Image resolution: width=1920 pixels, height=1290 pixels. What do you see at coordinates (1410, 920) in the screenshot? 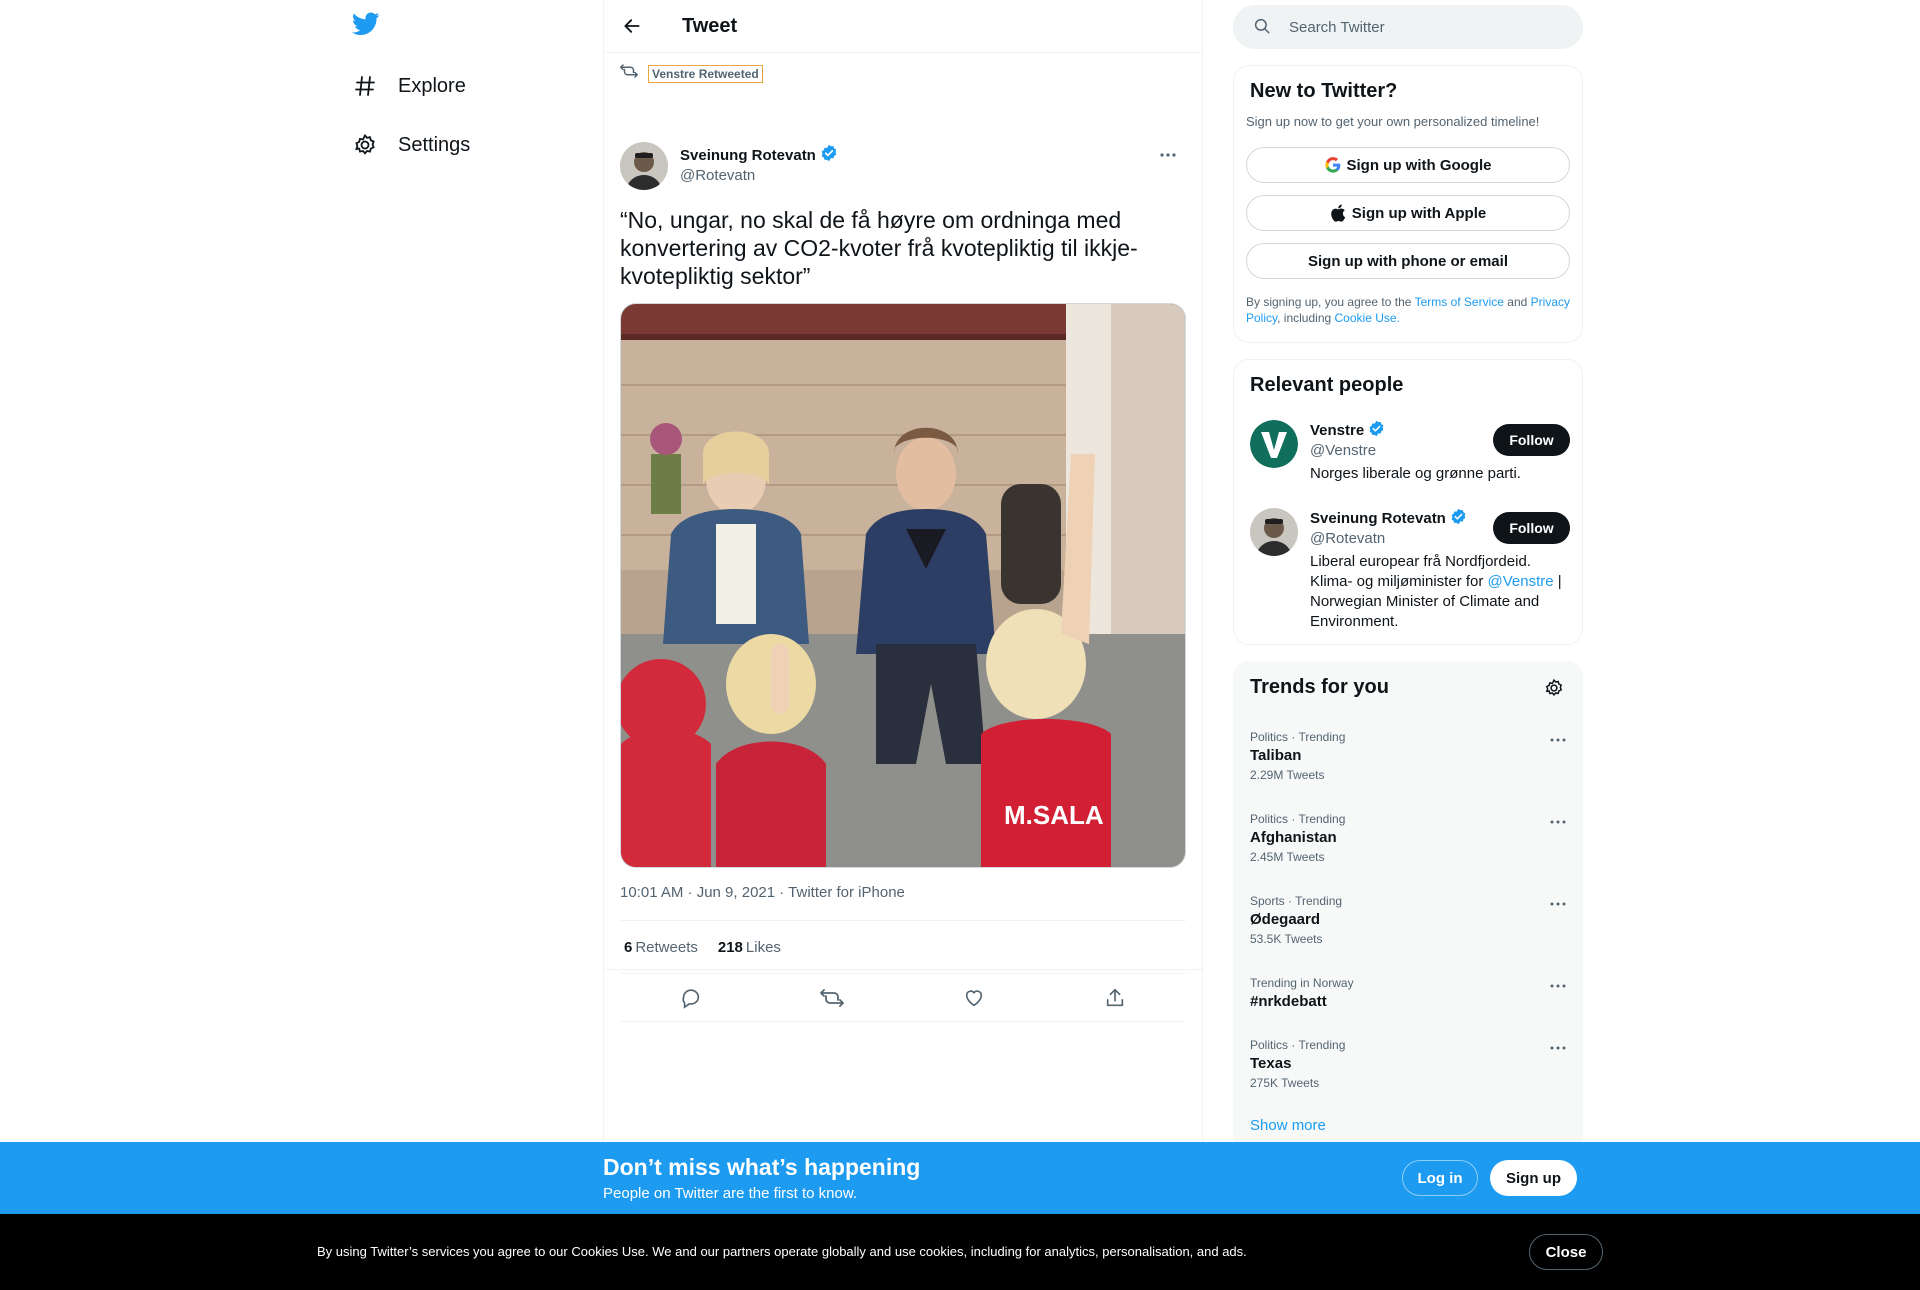
I see `trend-item: Sports · Trending Ødegaard 53.5K Tweets` at bounding box center [1410, 920].